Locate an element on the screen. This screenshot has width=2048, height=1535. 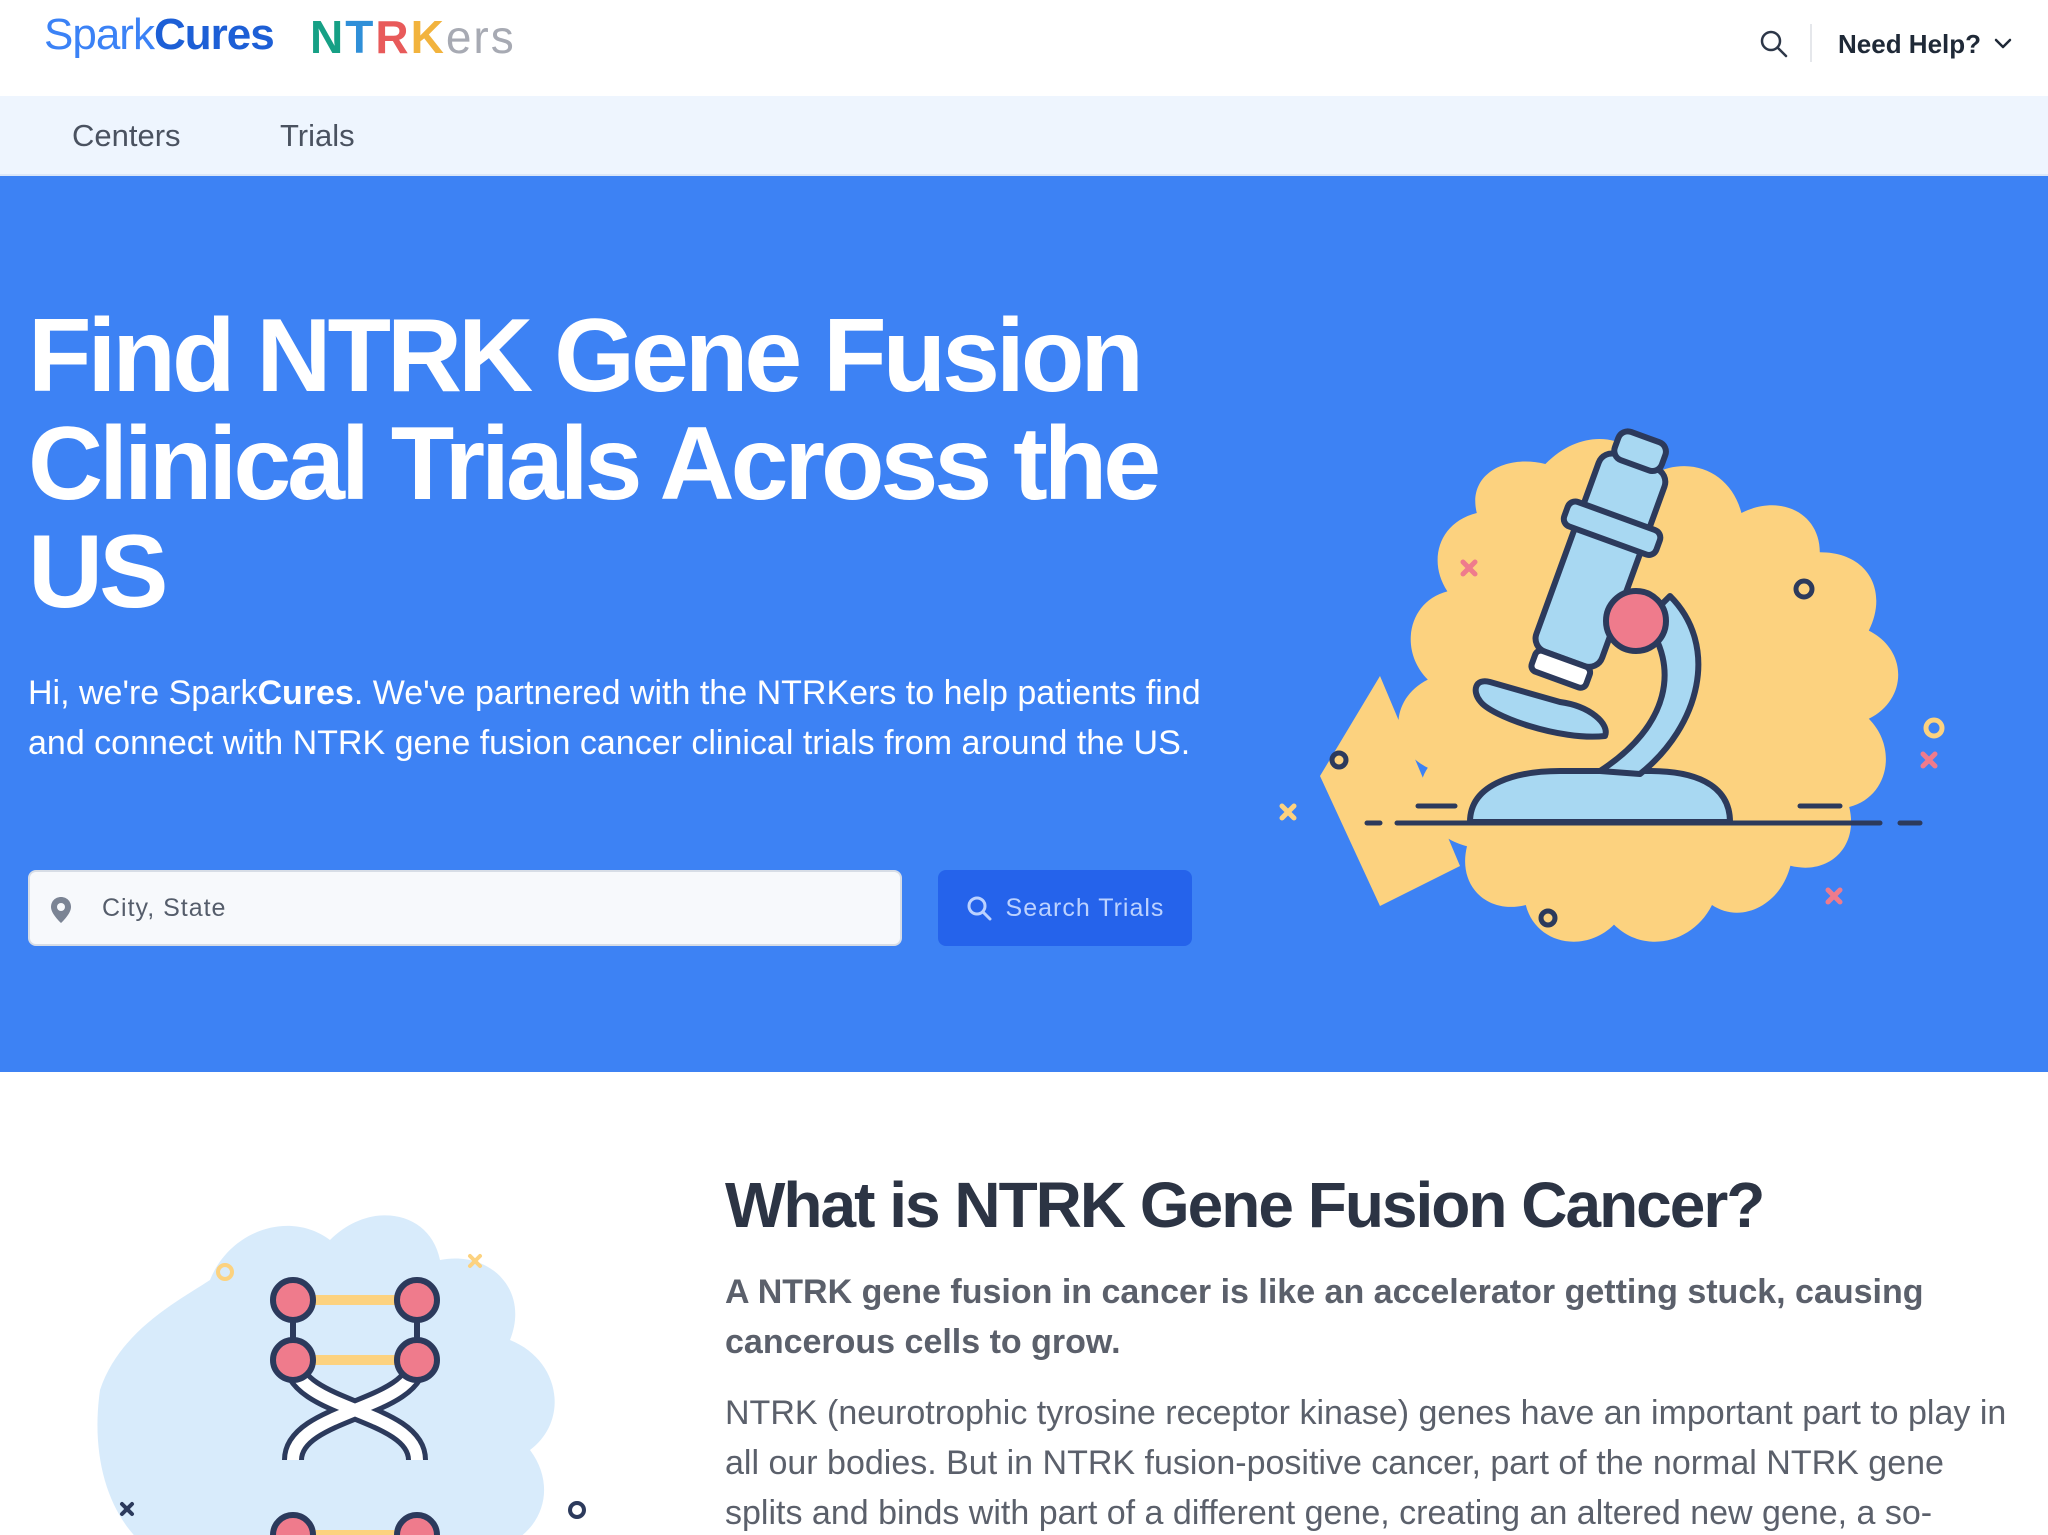
location-input is located at coordinates (492, 908).